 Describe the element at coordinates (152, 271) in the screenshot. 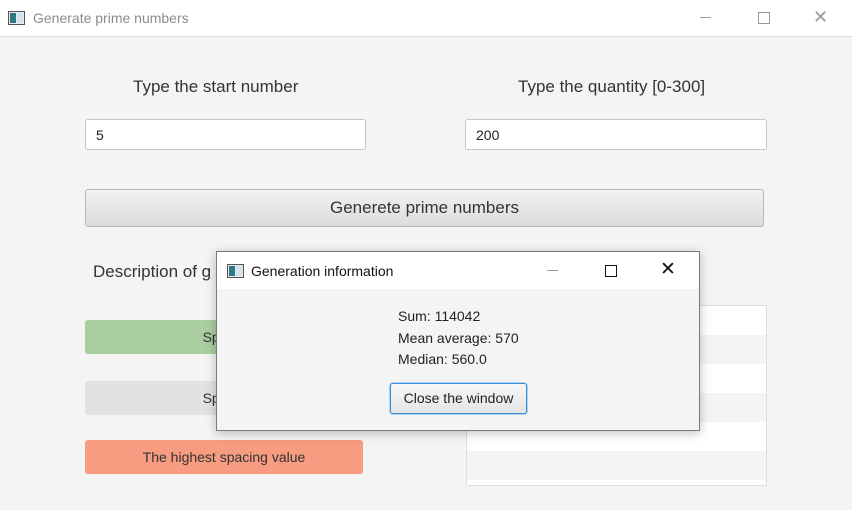

I see `description-label: Description of g` at that location.